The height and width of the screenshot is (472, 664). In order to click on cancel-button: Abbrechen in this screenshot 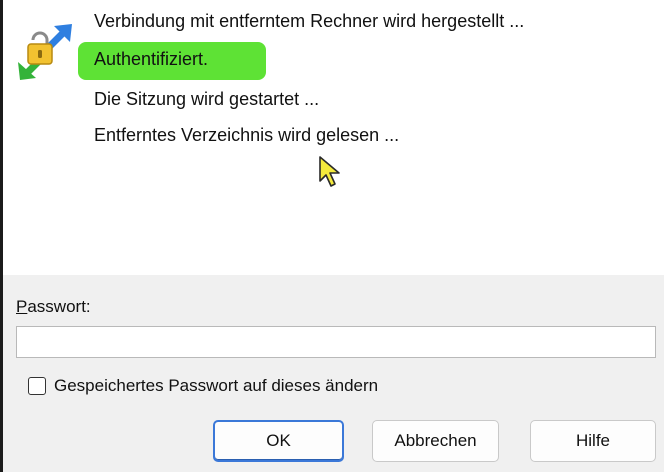, I will do `click(435, 441)`.